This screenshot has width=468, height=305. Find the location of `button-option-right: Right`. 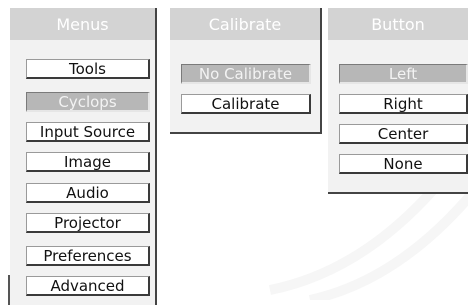

button-option-right: Right is located at coordinates (403, 104).